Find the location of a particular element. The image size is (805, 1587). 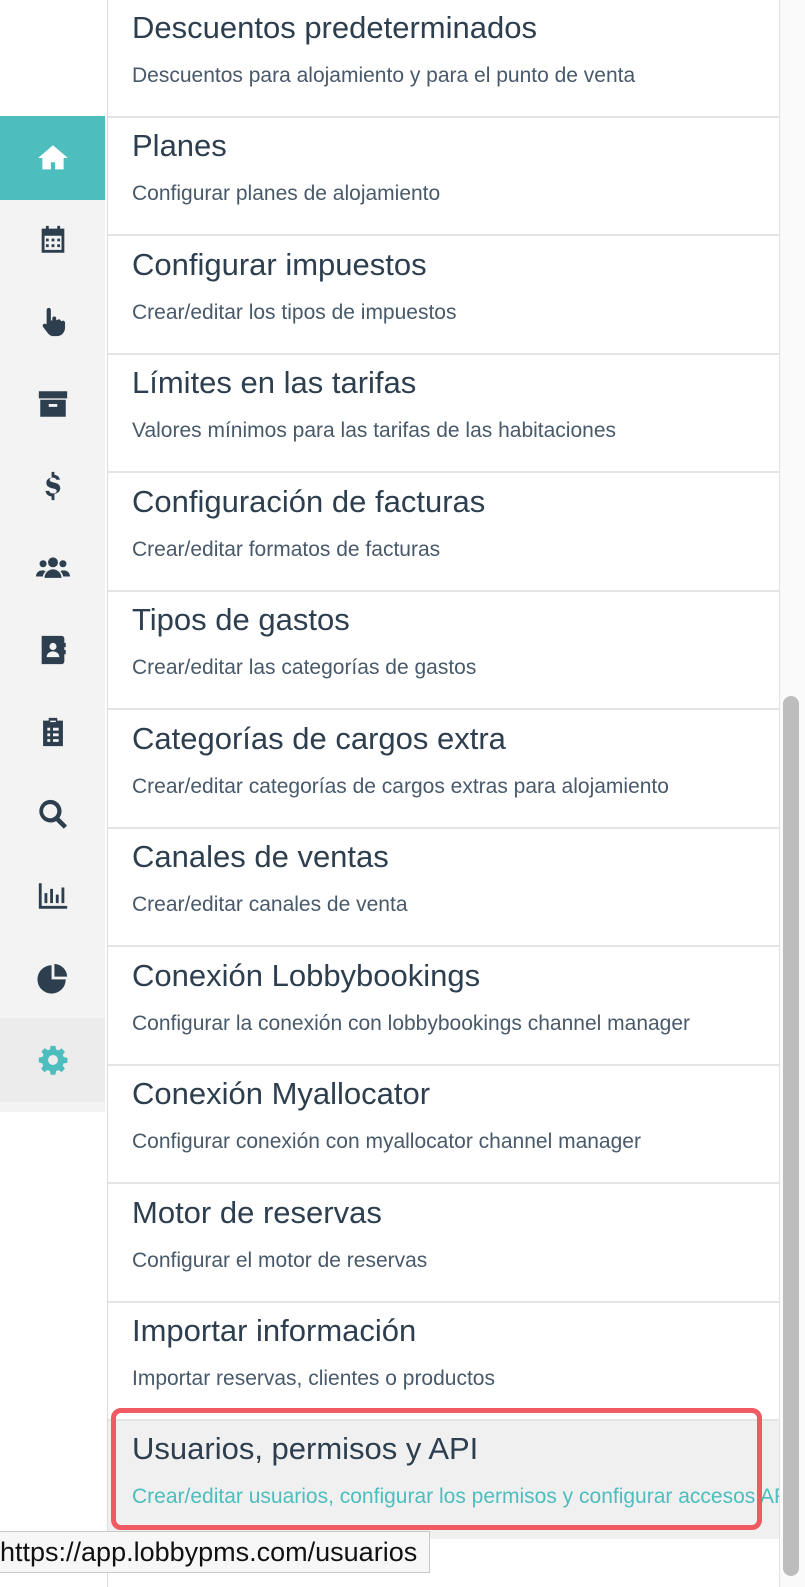

sidebar-item-payments is located at coordinates (52, 486).